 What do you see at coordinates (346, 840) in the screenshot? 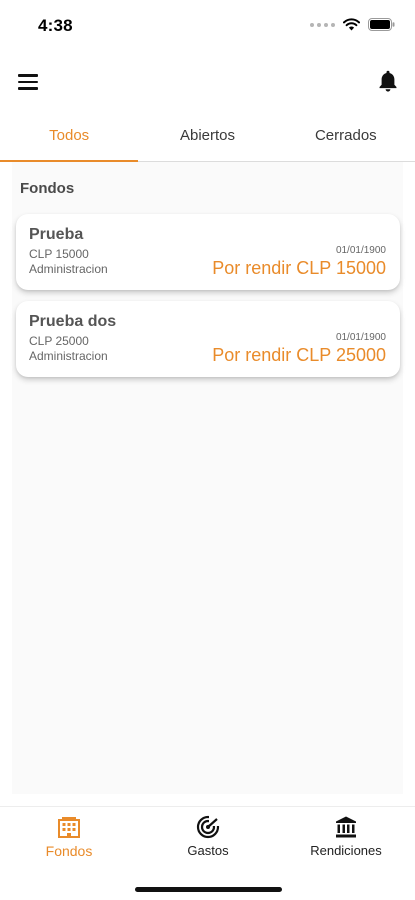
I see `nav-rendiciones: Rendiciones` at bounding box center [346, 840].